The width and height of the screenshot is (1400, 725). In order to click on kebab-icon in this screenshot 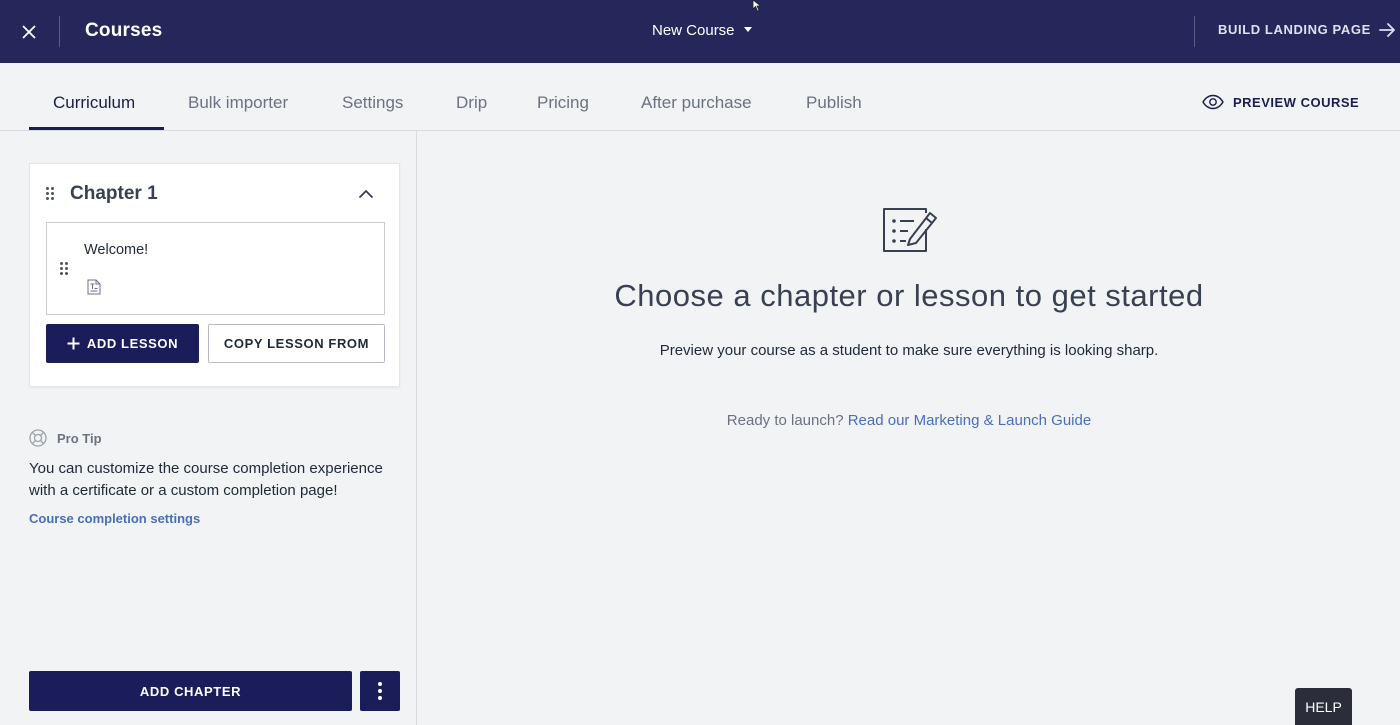, I will do `click(380, 684)`.